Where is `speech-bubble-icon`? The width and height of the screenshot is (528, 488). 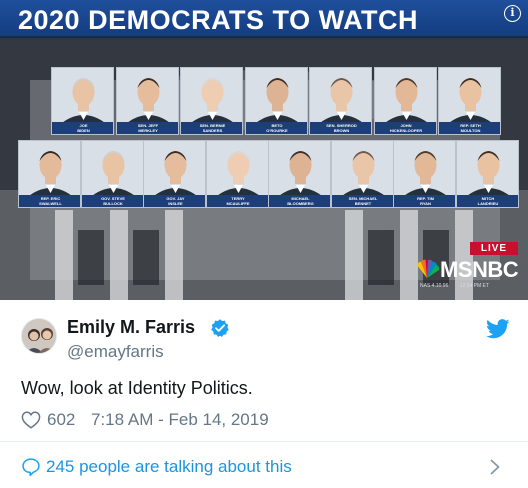
speech-bubble-icon is located at coordinates (31, 467).